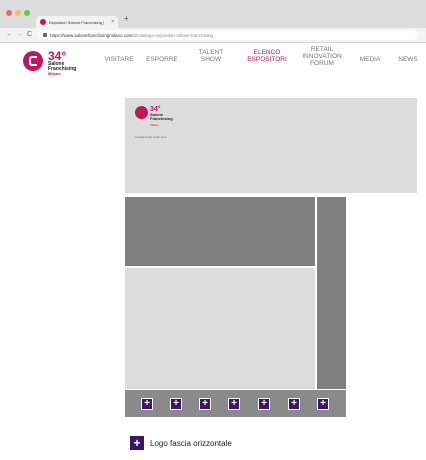 The width and height of the screenshot is (426, 460). Describe the element at coordinates (322, 56) in the screenshot. I see `nav-item-retail-innovation-forum: RETAIL INNOVATION FORUM` at that location.